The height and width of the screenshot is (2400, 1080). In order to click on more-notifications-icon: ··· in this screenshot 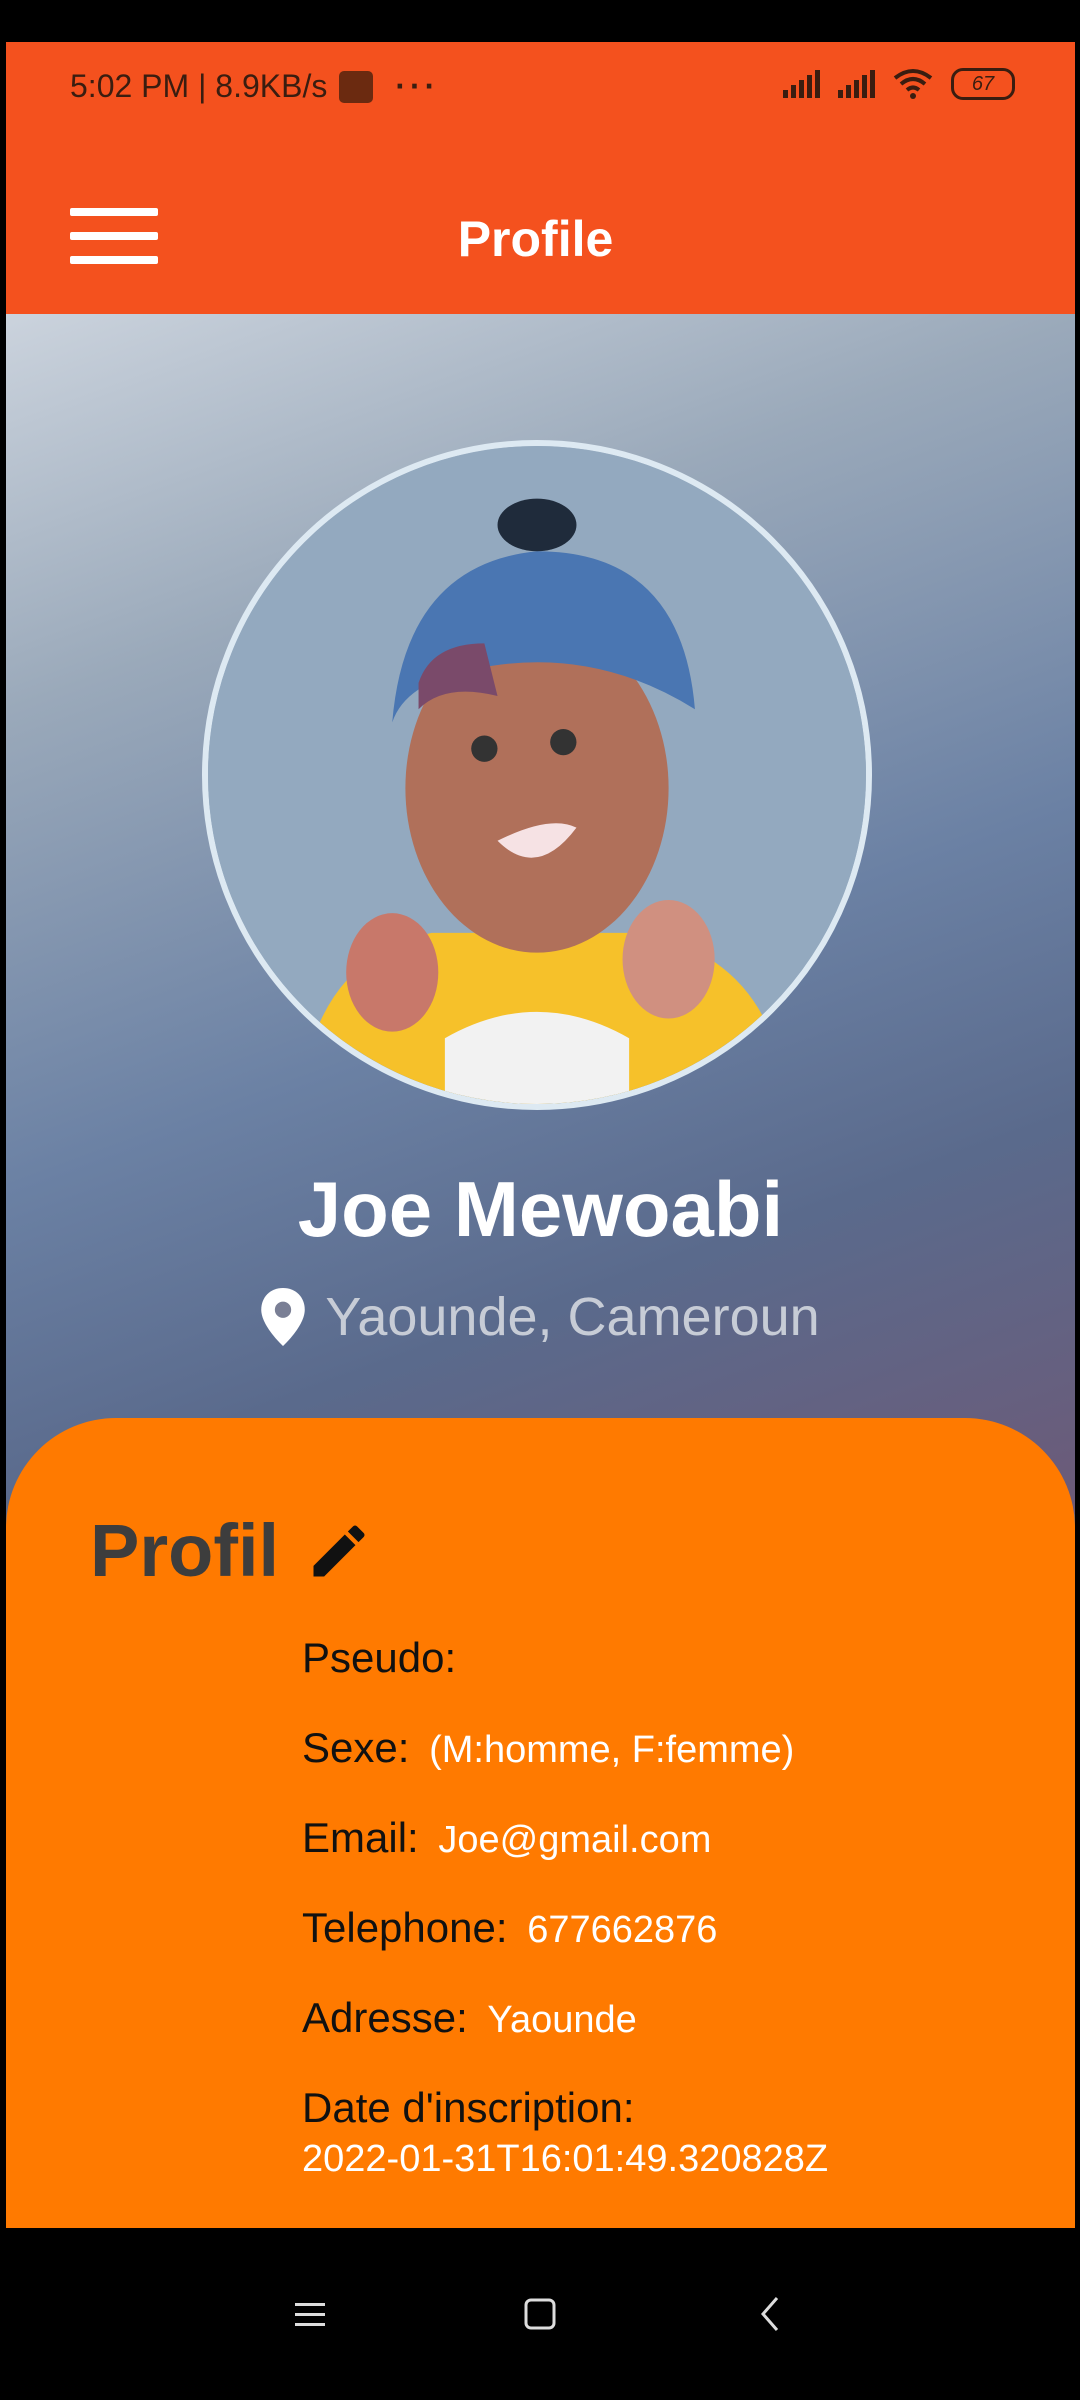, I will do `click(417, 86)`.